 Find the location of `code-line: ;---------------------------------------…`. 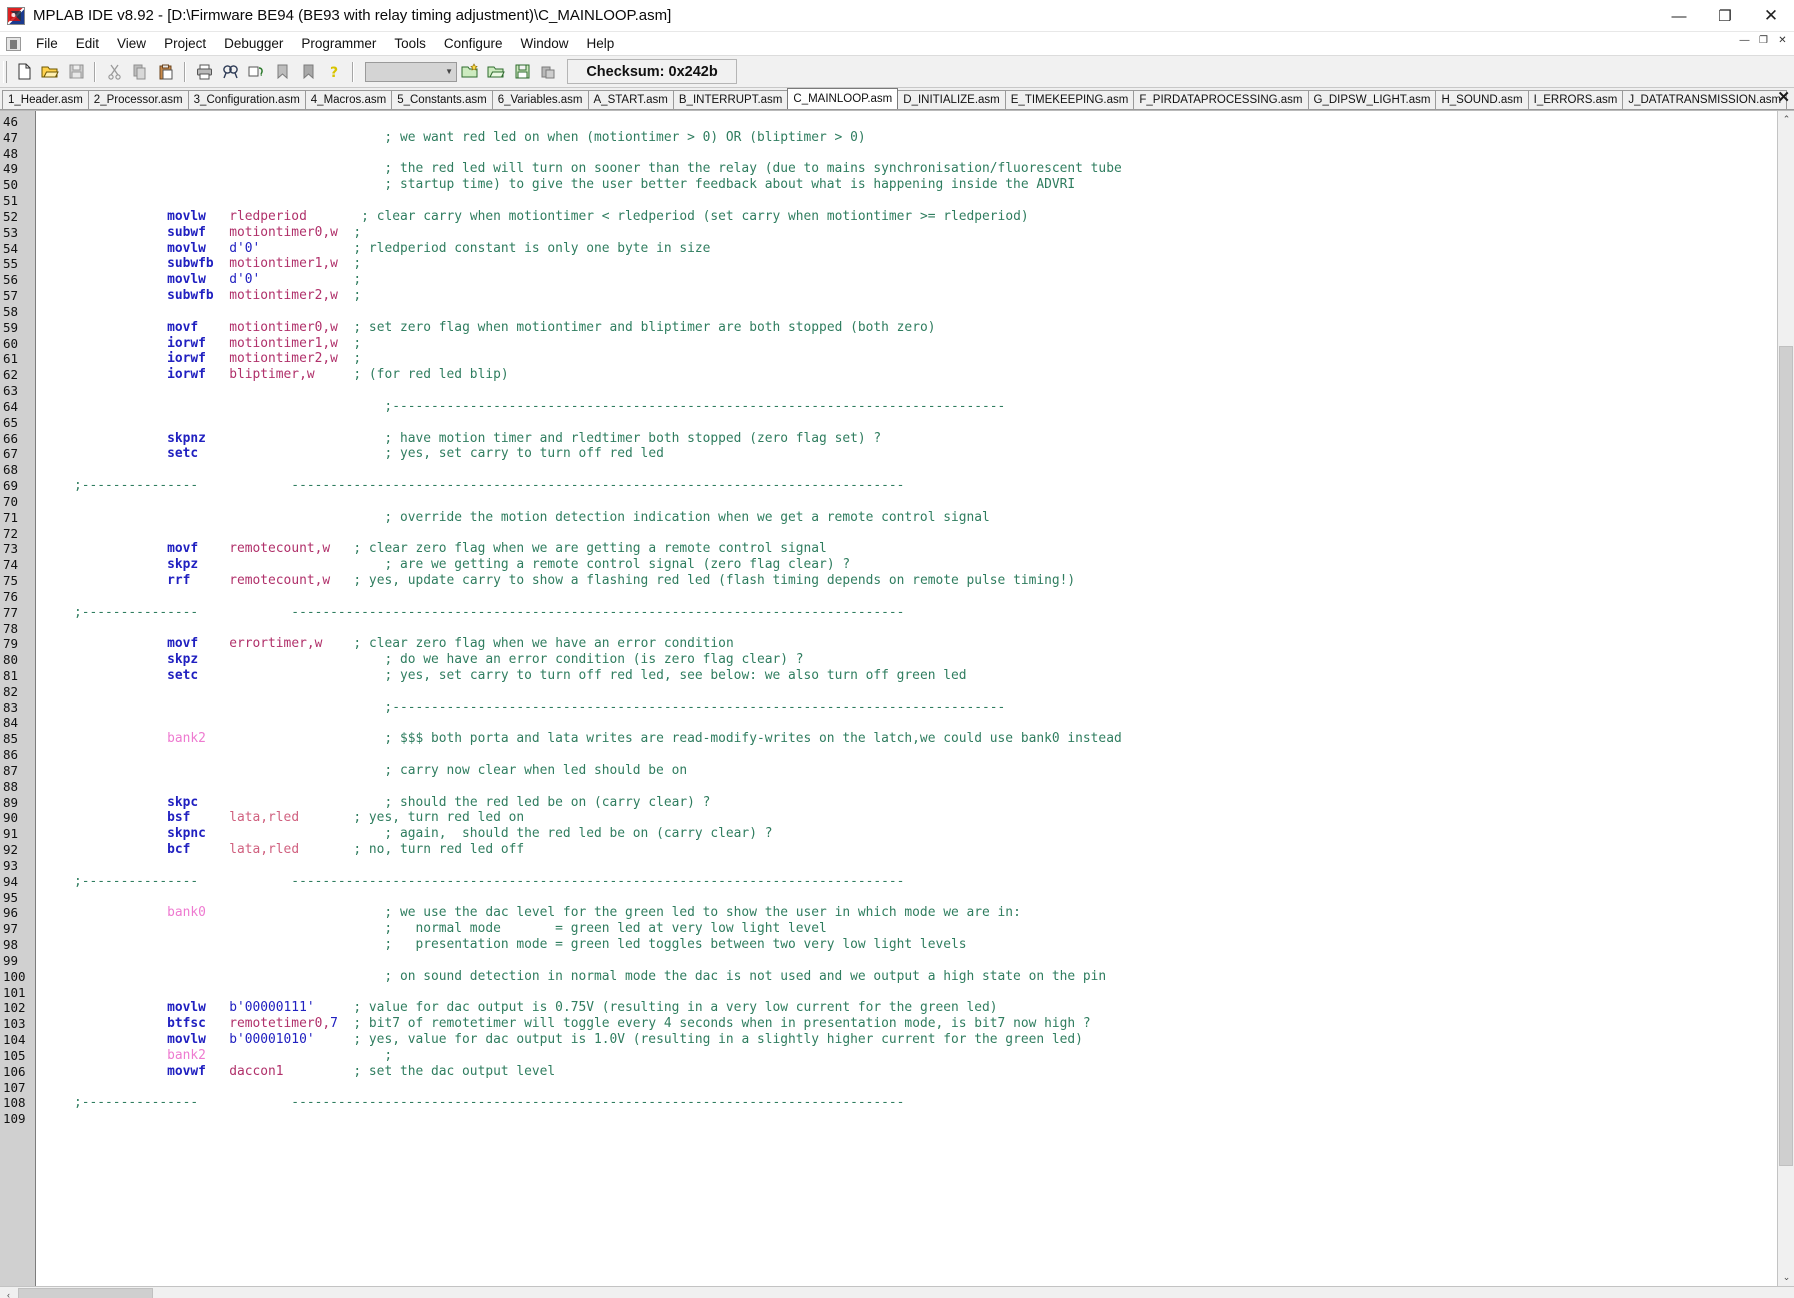

code-line: ;---------------------------------------… is located at coordinates (934, 407).